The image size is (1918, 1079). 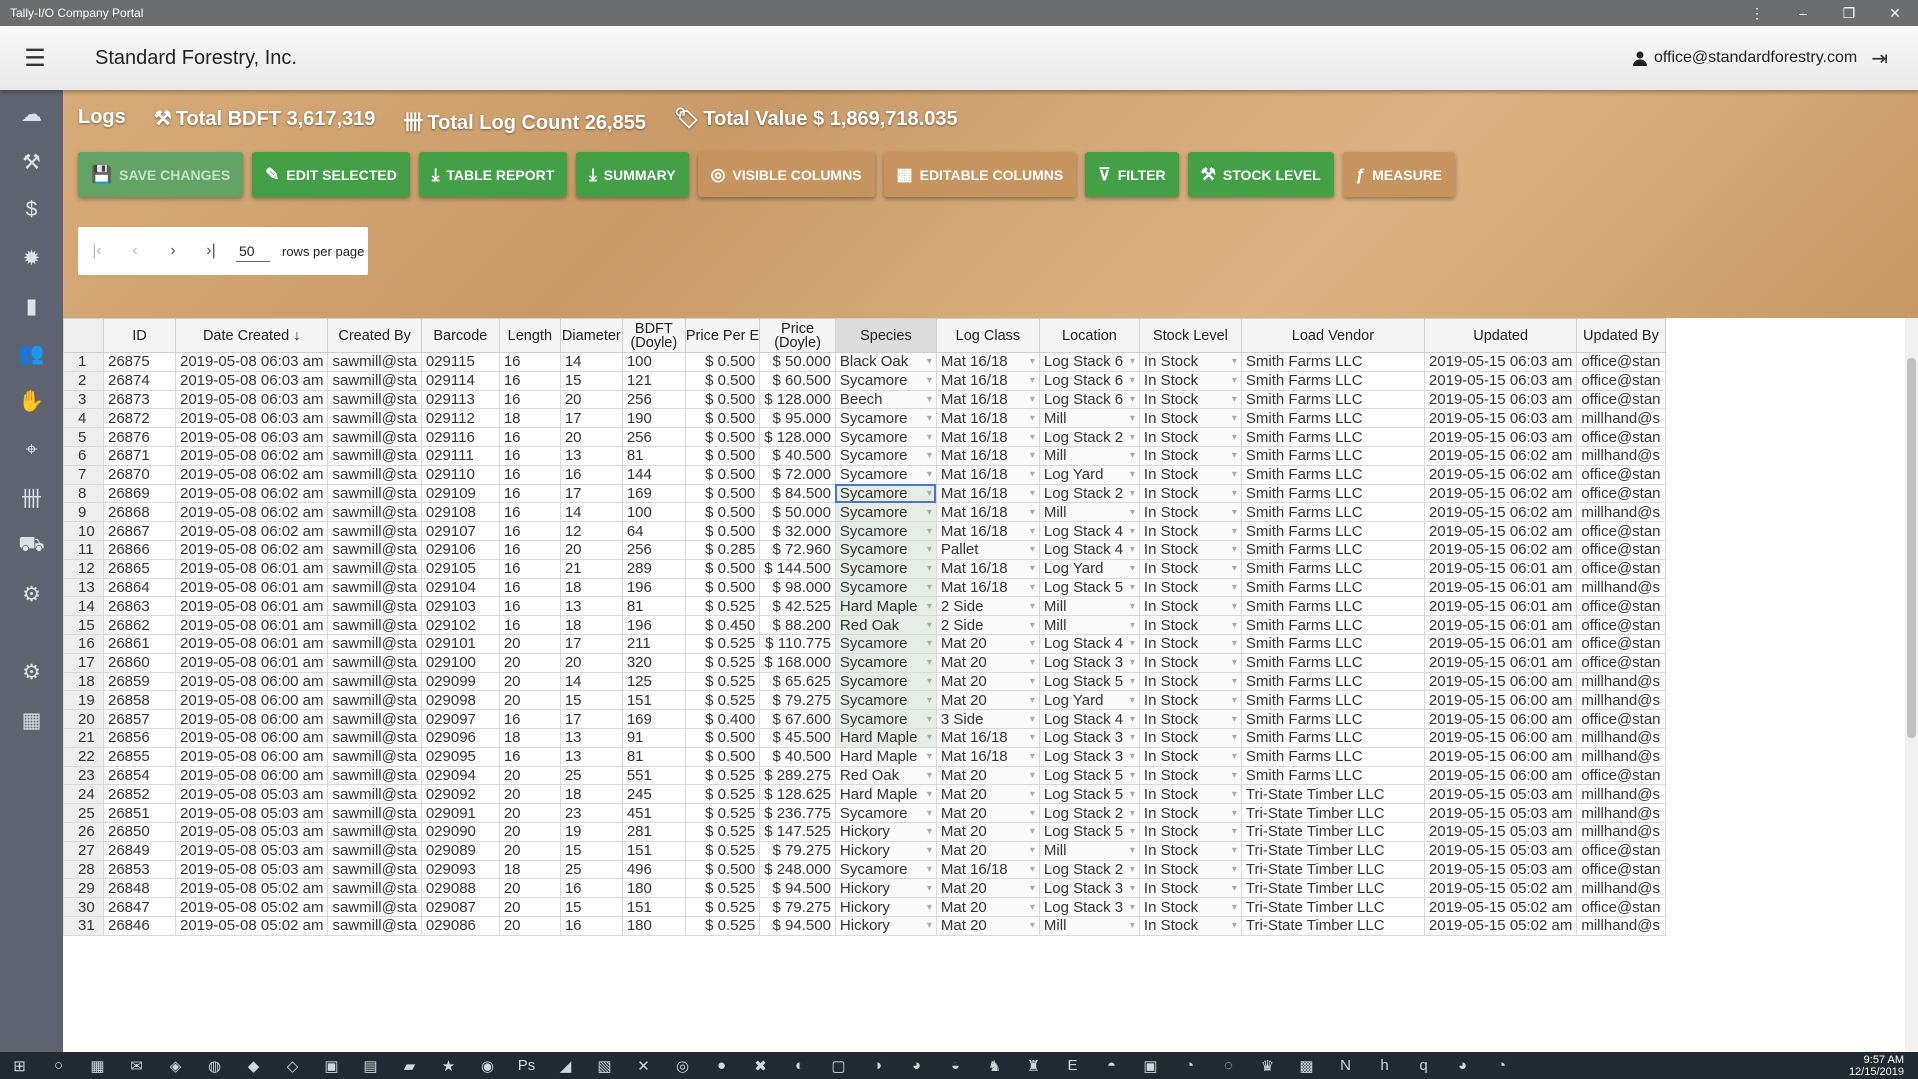 I want to click on table-cell: $ 72.000, so click(x=797, y=474).